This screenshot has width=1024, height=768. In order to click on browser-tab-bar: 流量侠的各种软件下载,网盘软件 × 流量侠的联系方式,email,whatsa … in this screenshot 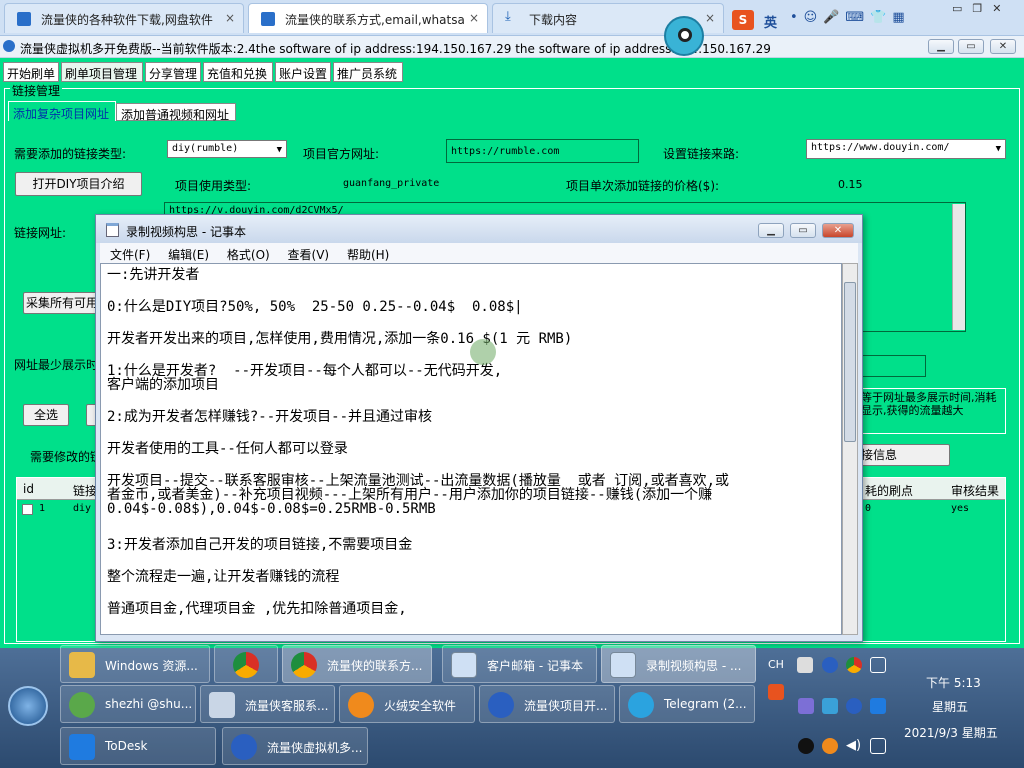, I will do `click(512, 18)`.